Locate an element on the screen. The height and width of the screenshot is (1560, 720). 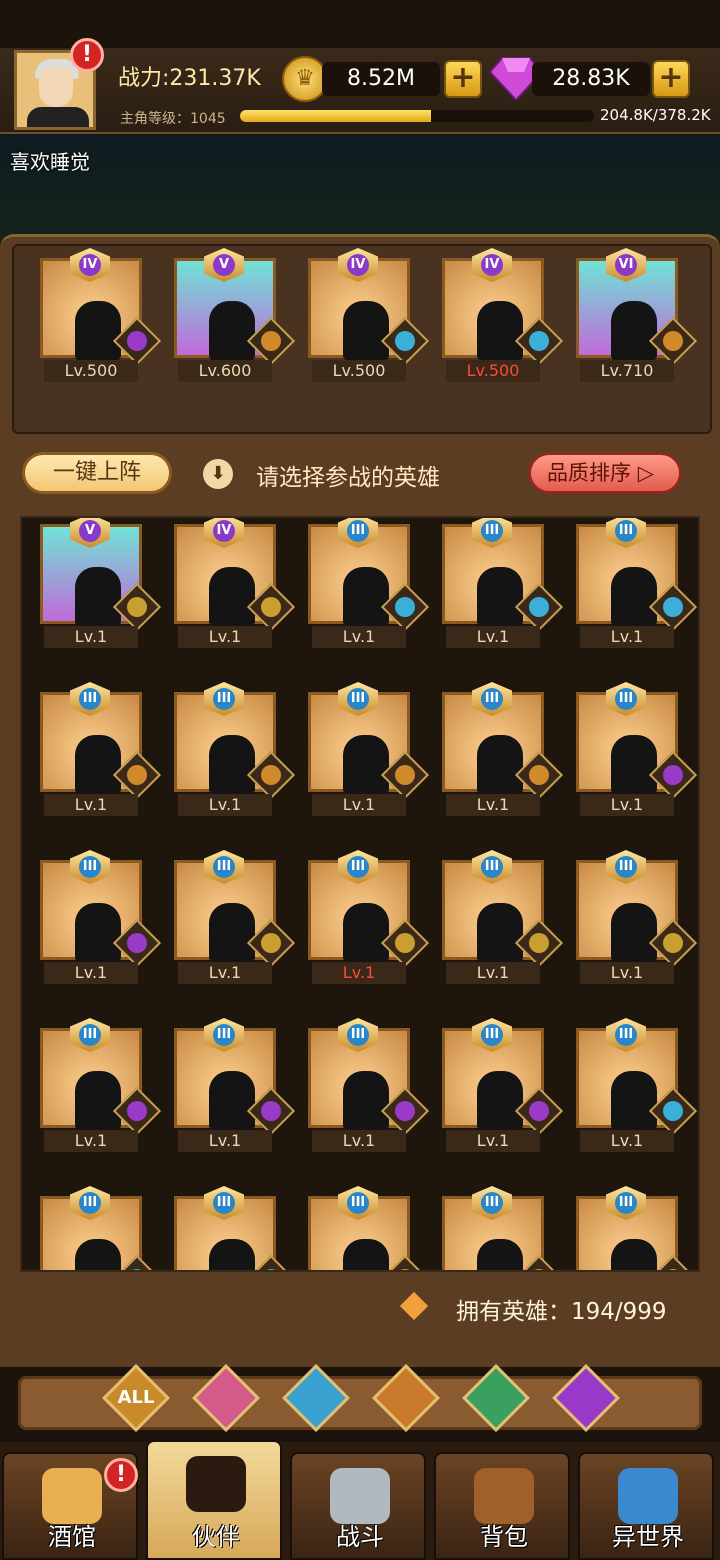
filter-human-icon is located at coordinates (226, 1398).